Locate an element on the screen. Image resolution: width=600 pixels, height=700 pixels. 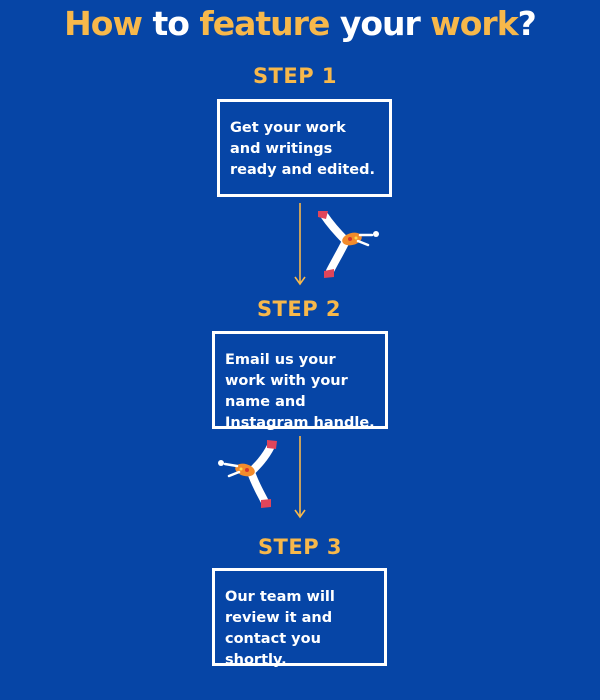
title-your: your is located at coordinates (380, 23).